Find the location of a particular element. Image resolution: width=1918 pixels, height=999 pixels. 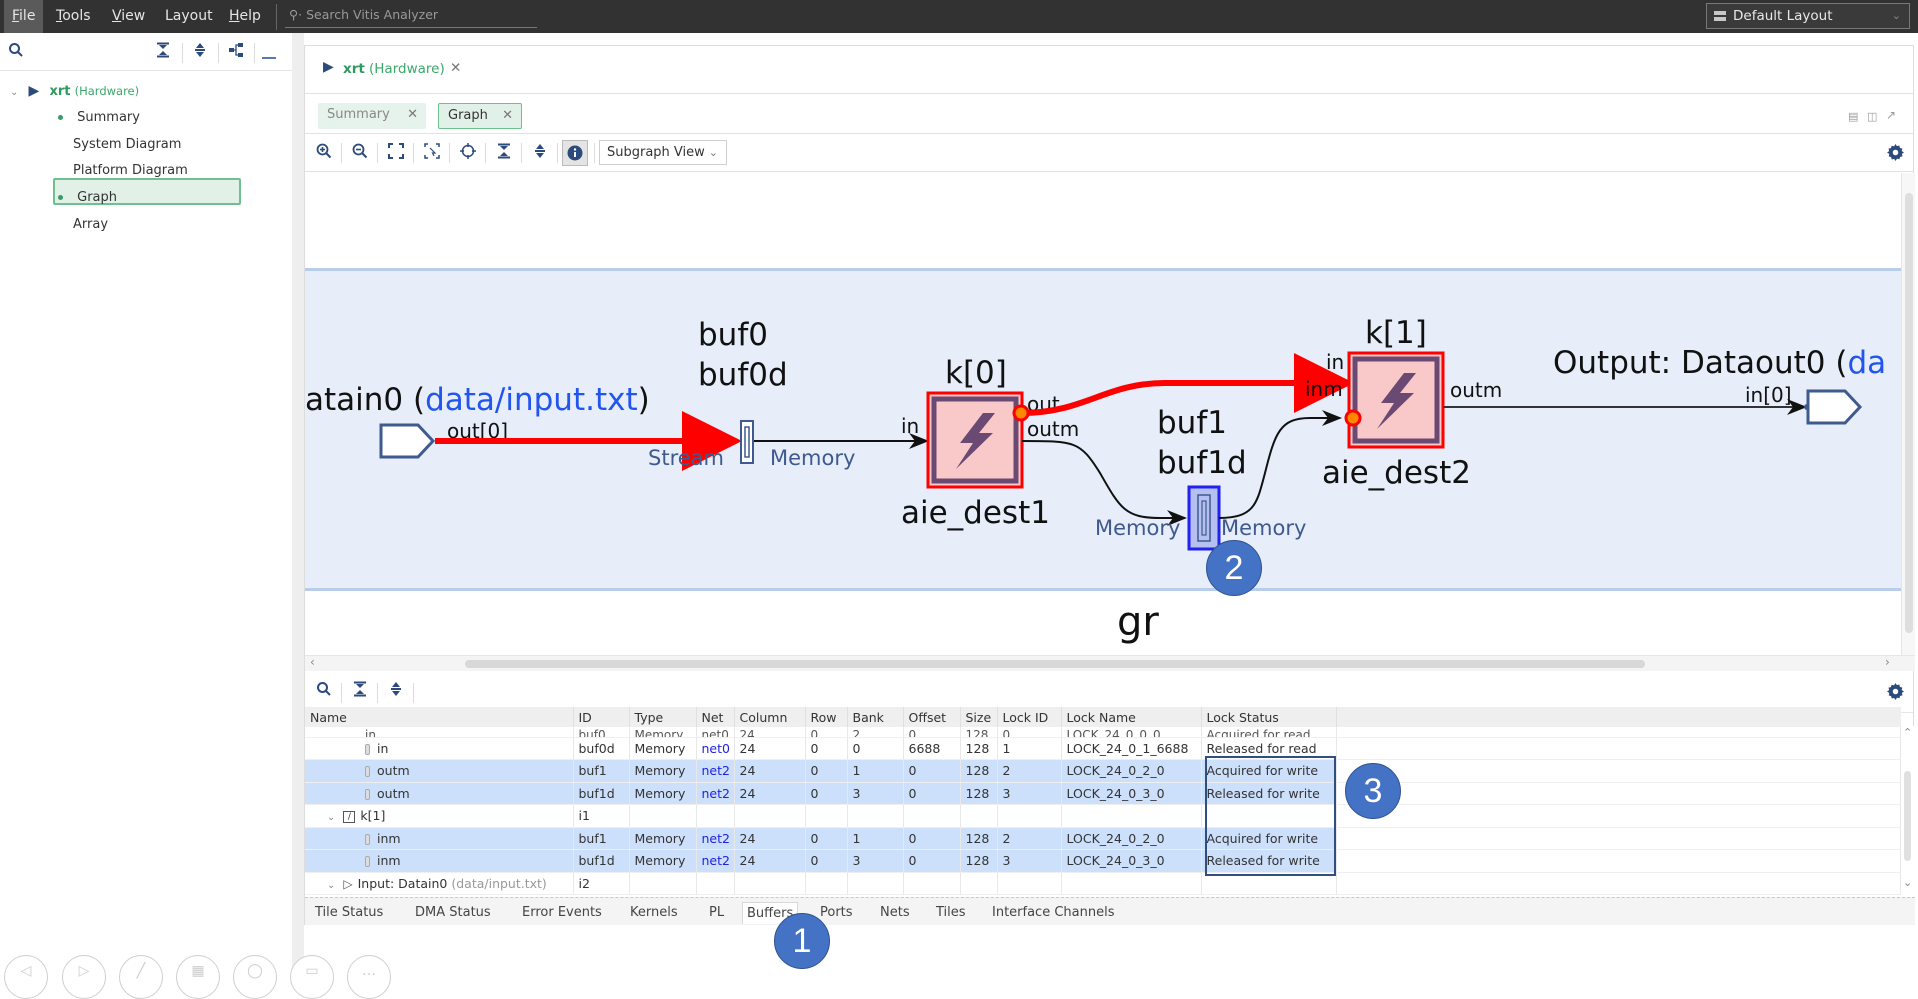

output-port-shape is located at coordinates (1834, 407).